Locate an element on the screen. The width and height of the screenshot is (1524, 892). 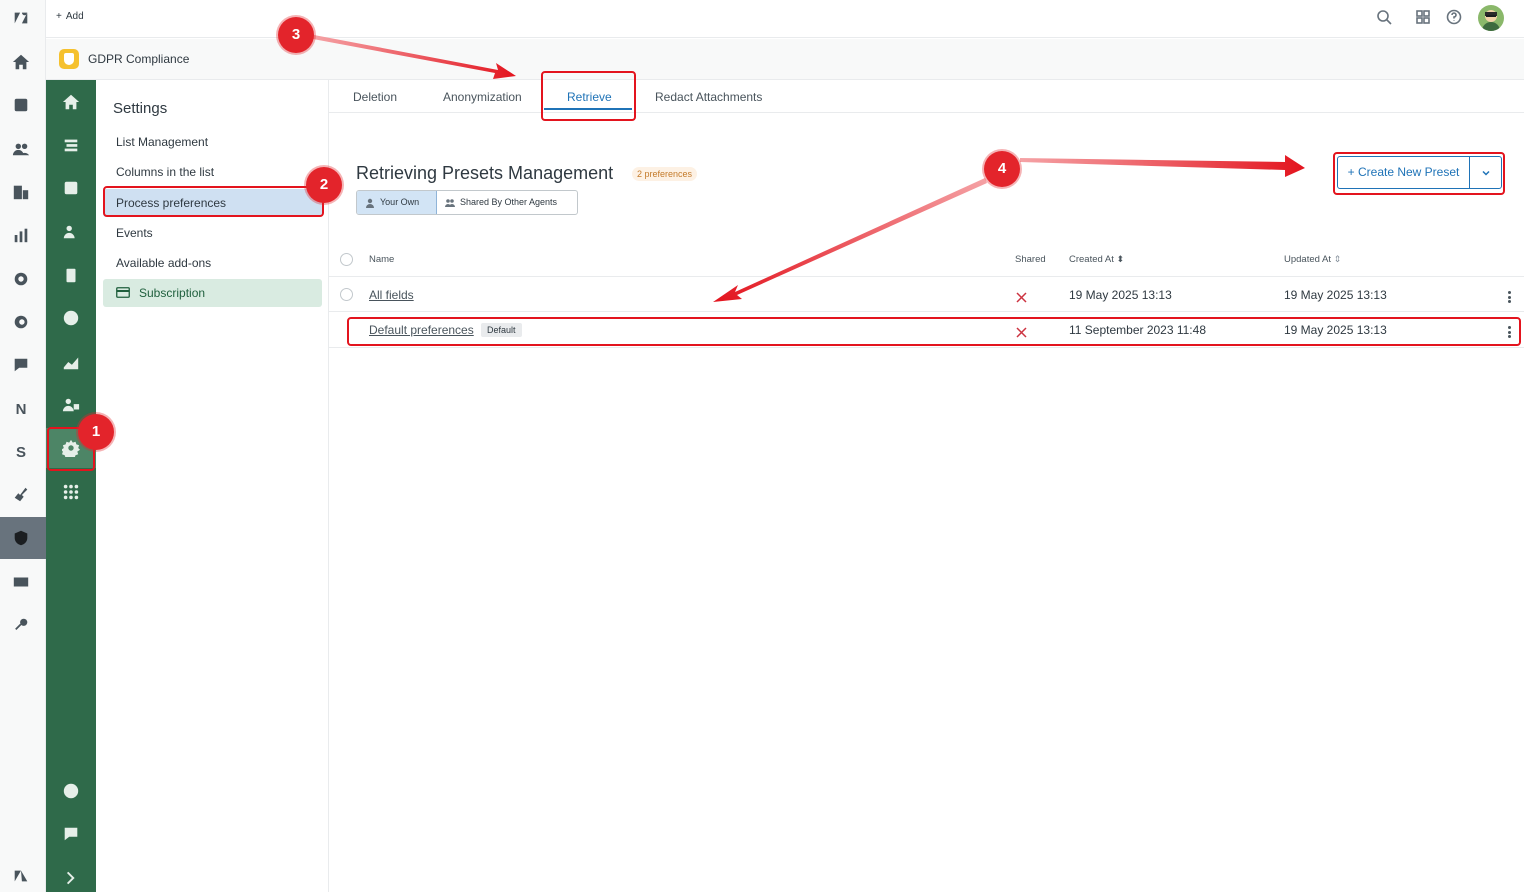
admin-gear-icon is located at coordinates (21, 279).